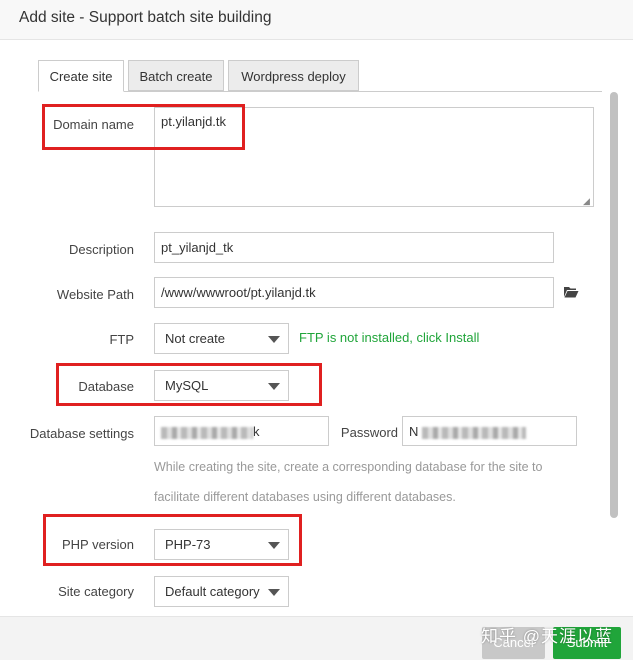  Describe the element at coordinates (81, 433) in the screenshot. I see `database-settings-label: Database settings` at that location.